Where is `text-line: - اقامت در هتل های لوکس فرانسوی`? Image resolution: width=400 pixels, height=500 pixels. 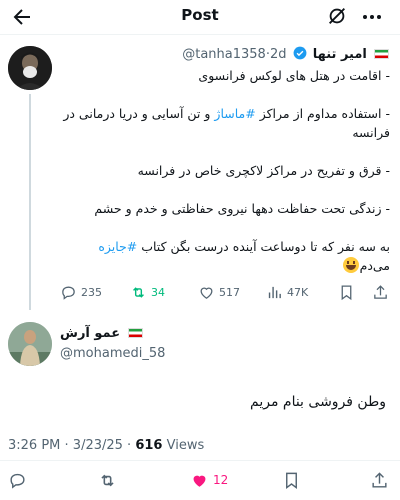
text-line: - اقامت در هتل های لوکس فرانسوی is located at coordinates (294, 75).